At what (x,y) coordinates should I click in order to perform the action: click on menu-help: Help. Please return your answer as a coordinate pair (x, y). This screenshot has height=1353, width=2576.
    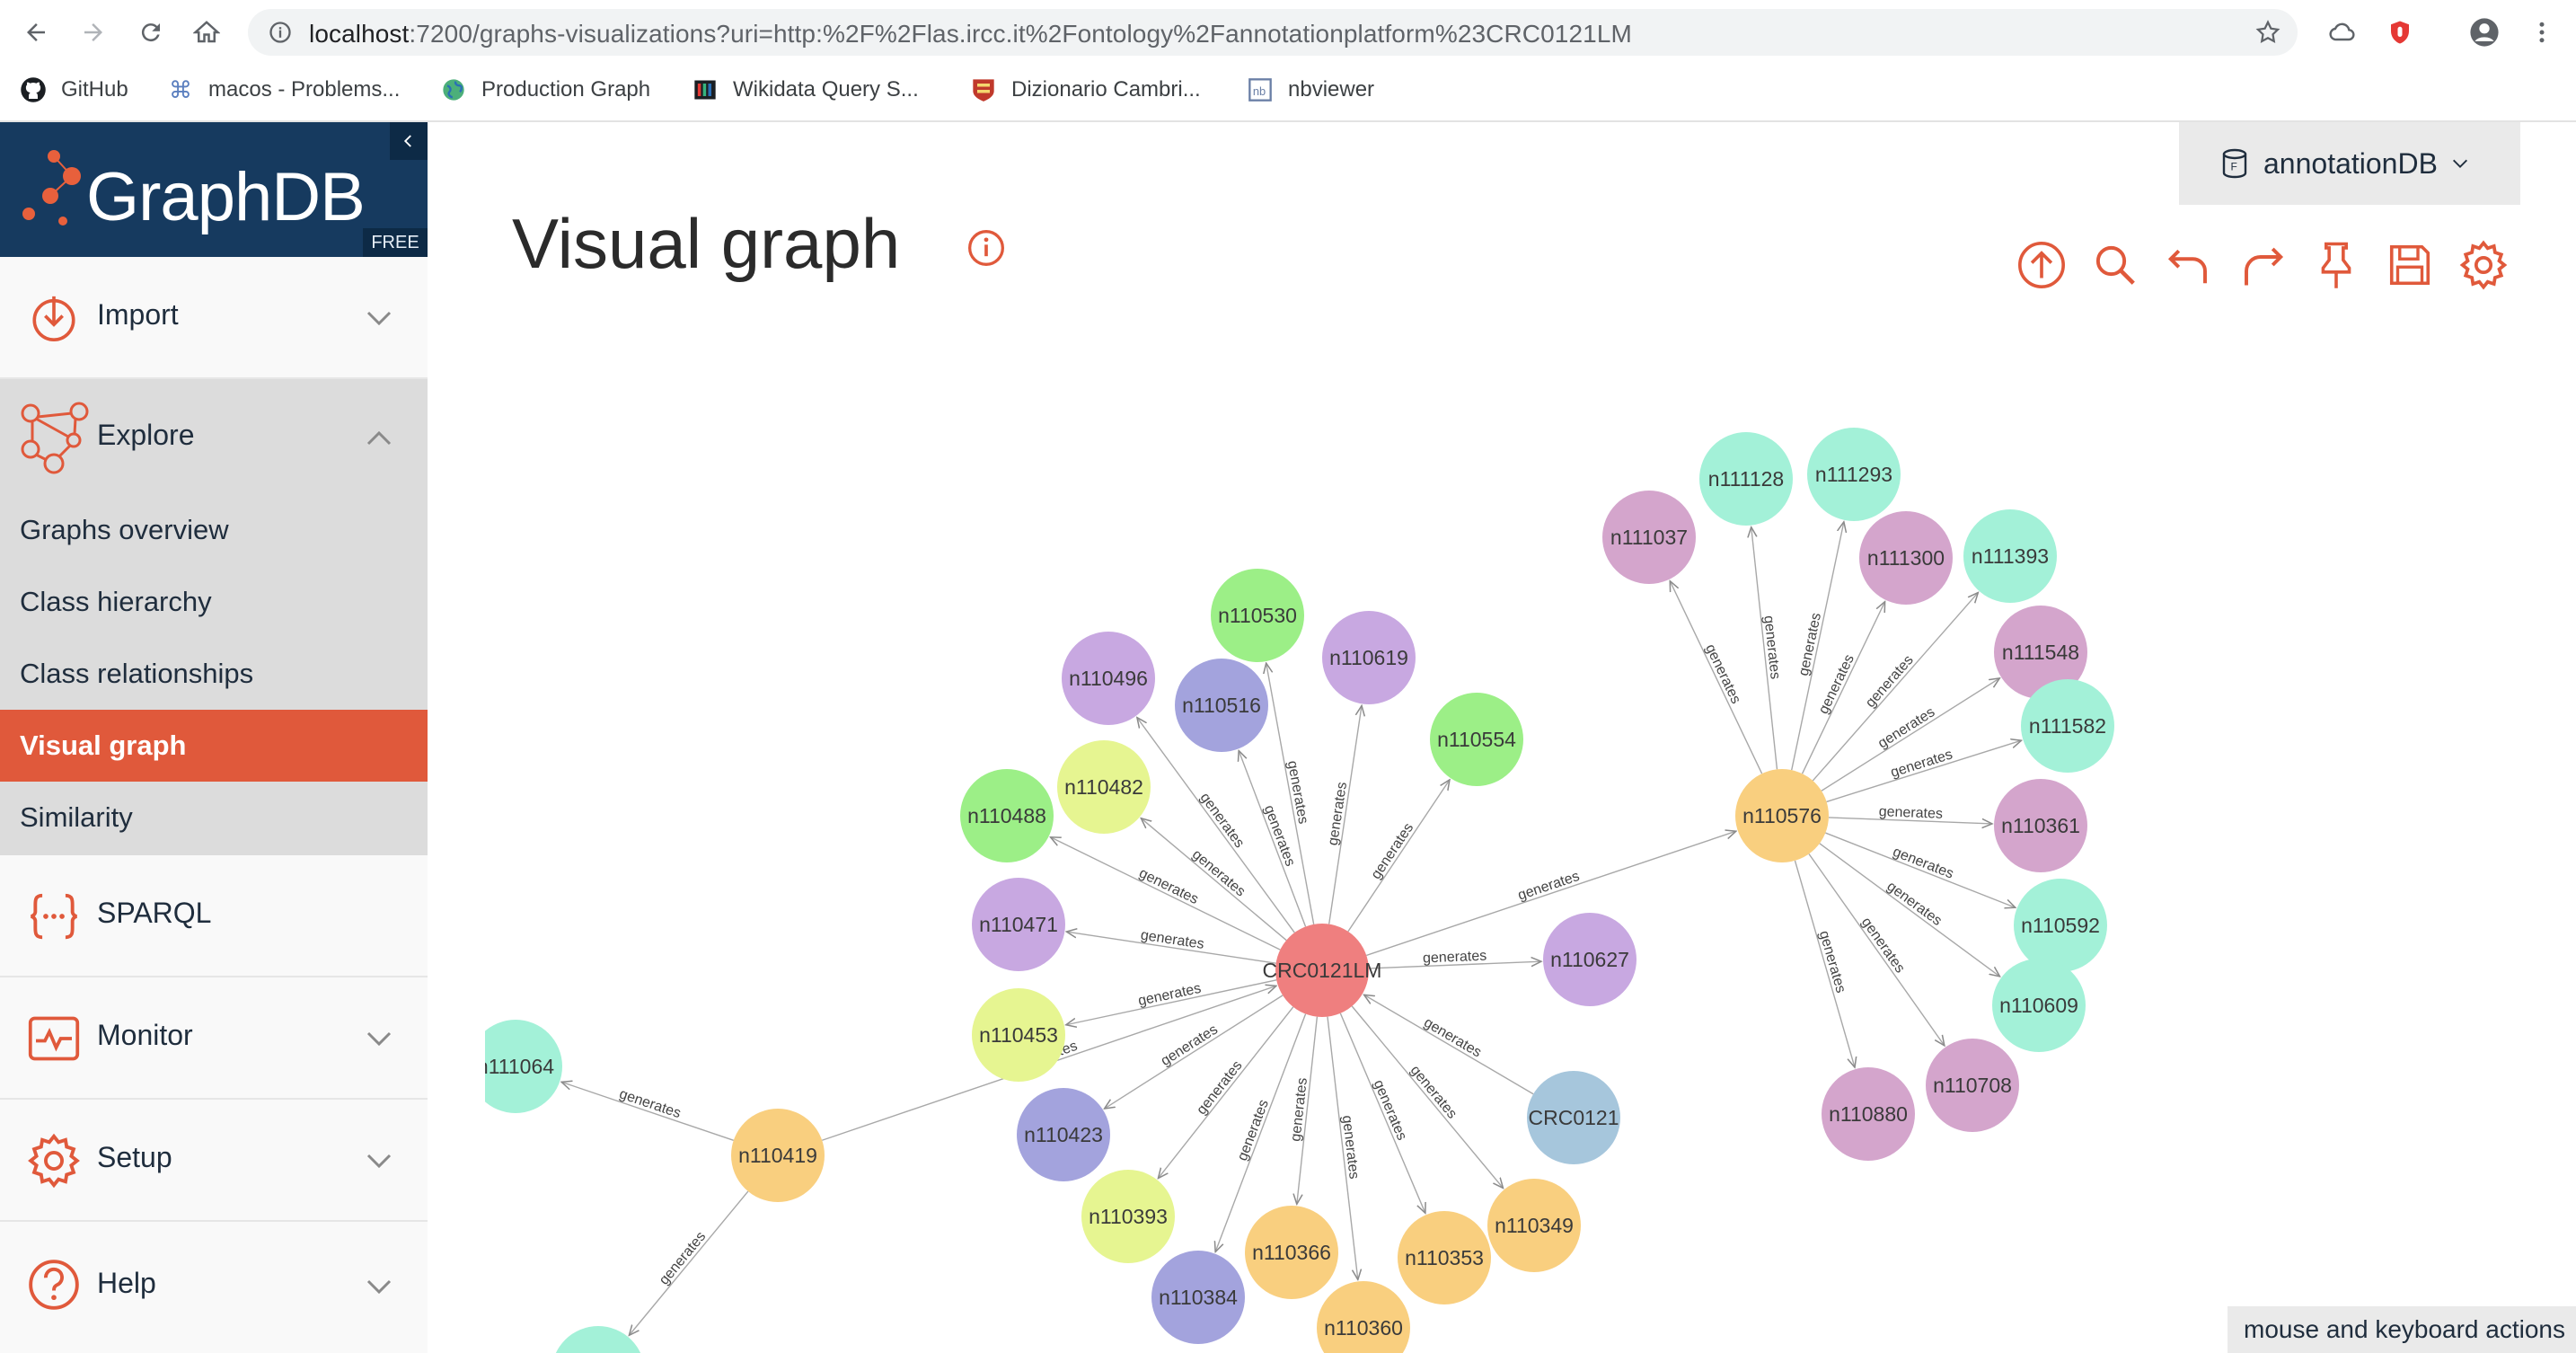
    Looking at the image, I should click on (214, 1287).